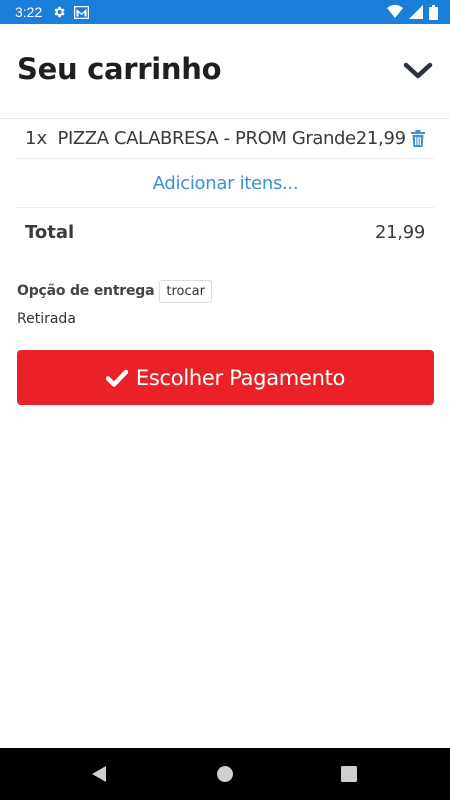 The width and height of the screenshot is (450, 800). What do you see at coordinates (86, 291) in the screenshot?
I see `delivery-label: Opção de entrega` at bounding box center [86, 291].